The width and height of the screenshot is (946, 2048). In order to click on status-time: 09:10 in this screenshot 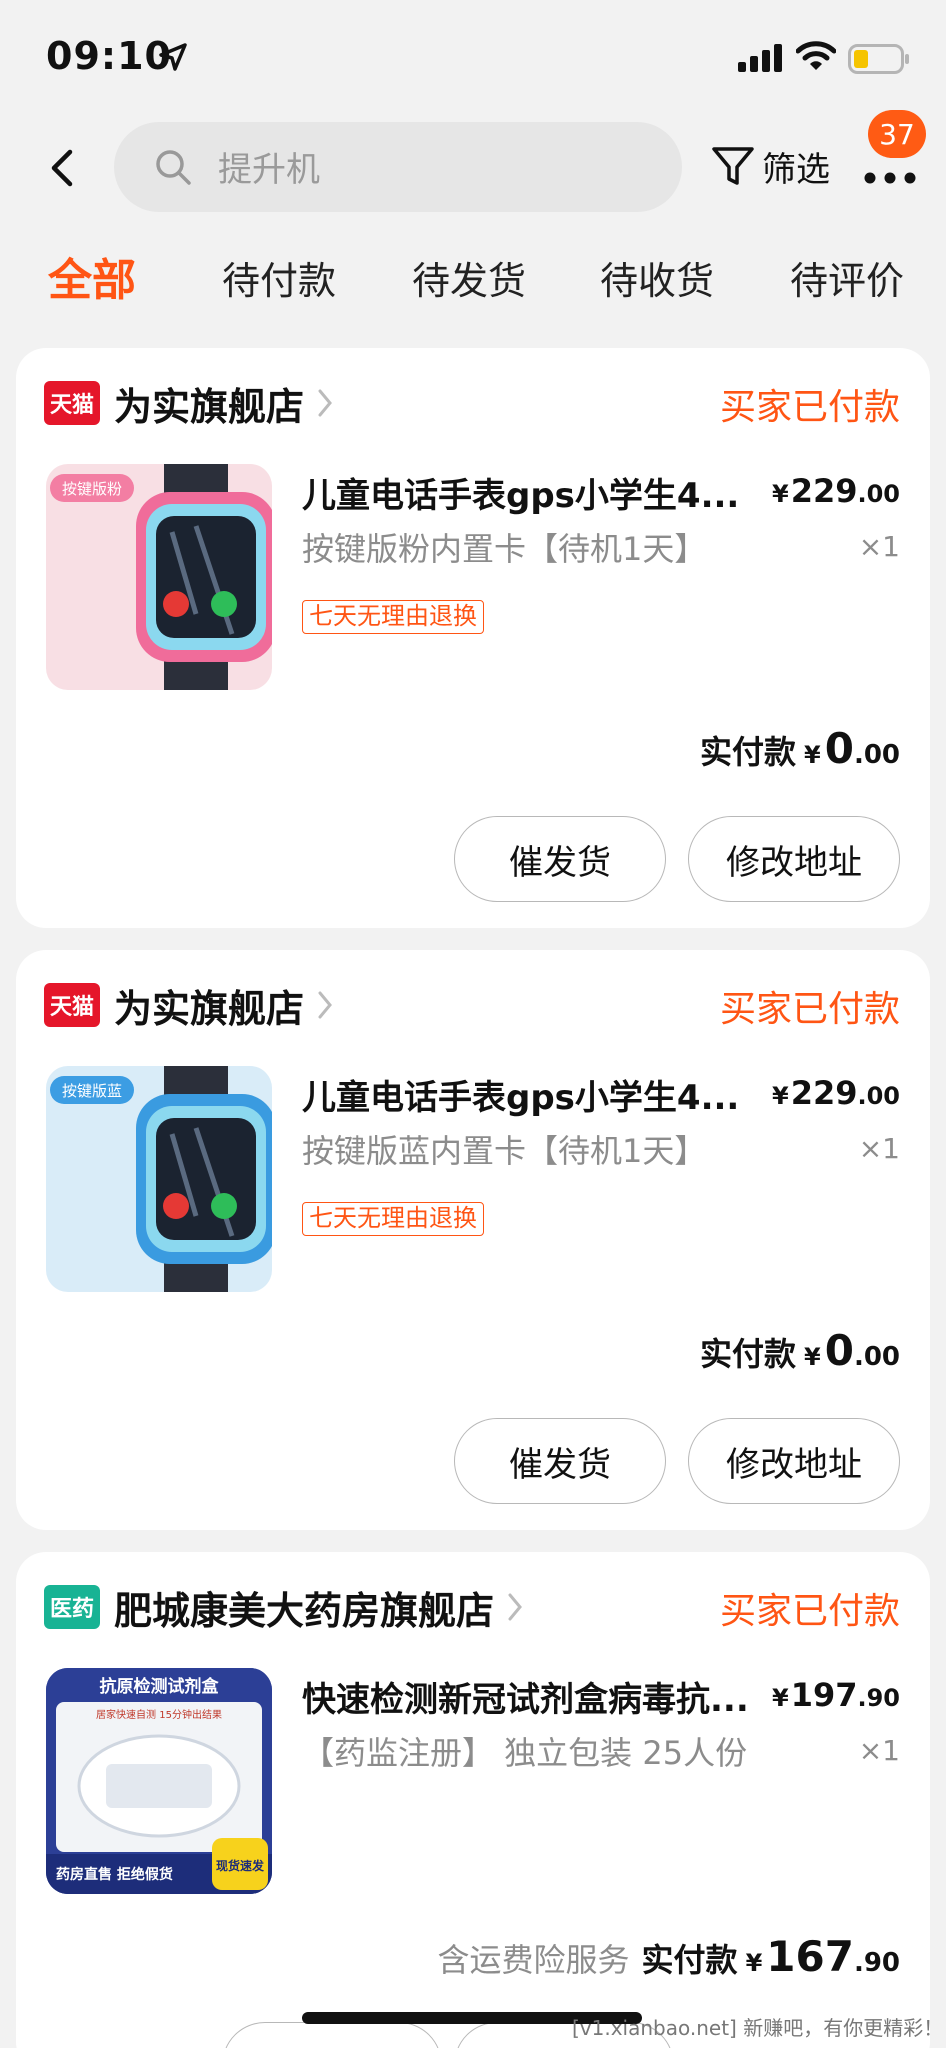, I will do `click(109, 56)`.